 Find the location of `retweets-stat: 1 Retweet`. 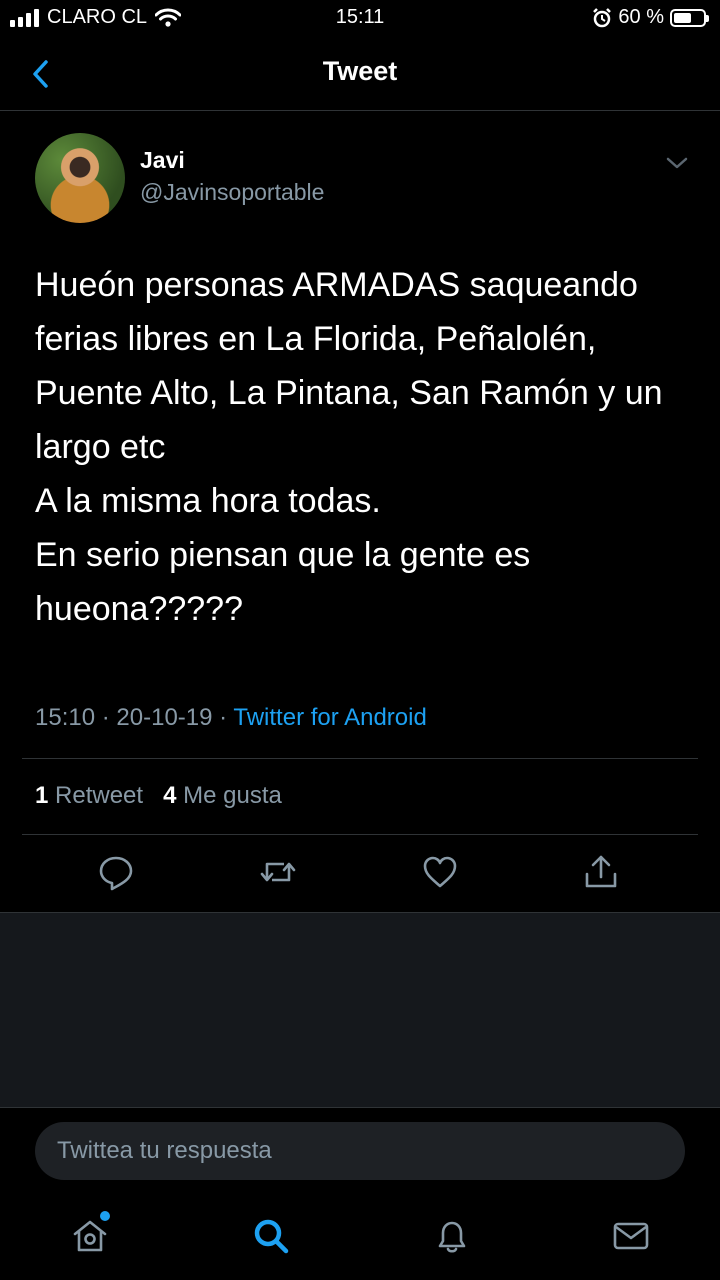

retweets-stat: 1 Retweet is located at coordinates (89, 795).